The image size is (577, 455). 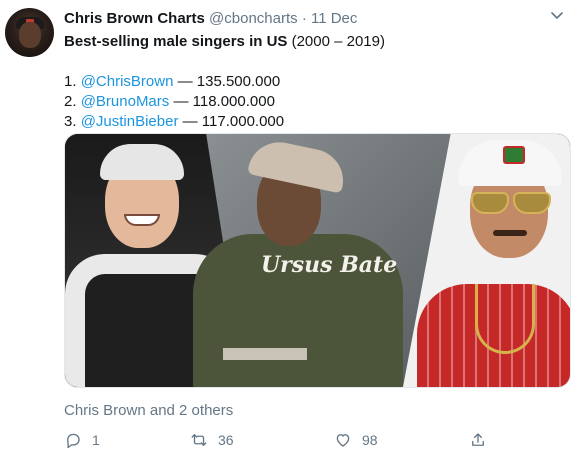 What do you see at coordinates (370, 440) in the screenshot?
I see `like-count: 98` at bounding box center [370, 440].